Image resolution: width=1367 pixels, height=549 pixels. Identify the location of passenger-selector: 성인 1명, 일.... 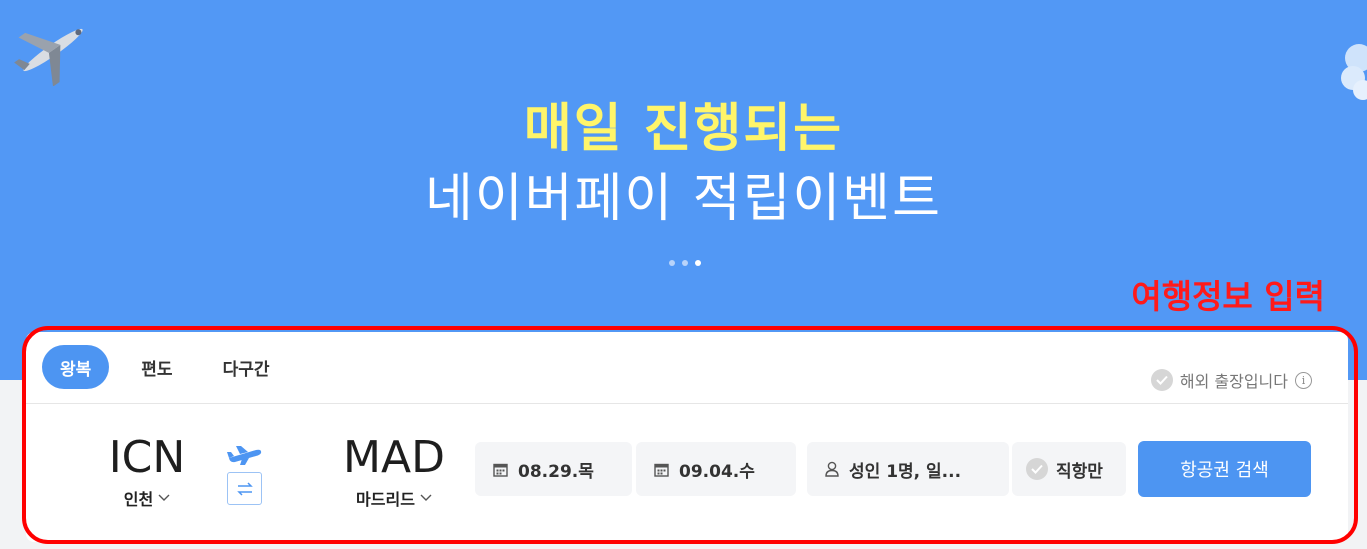
(908, 469).